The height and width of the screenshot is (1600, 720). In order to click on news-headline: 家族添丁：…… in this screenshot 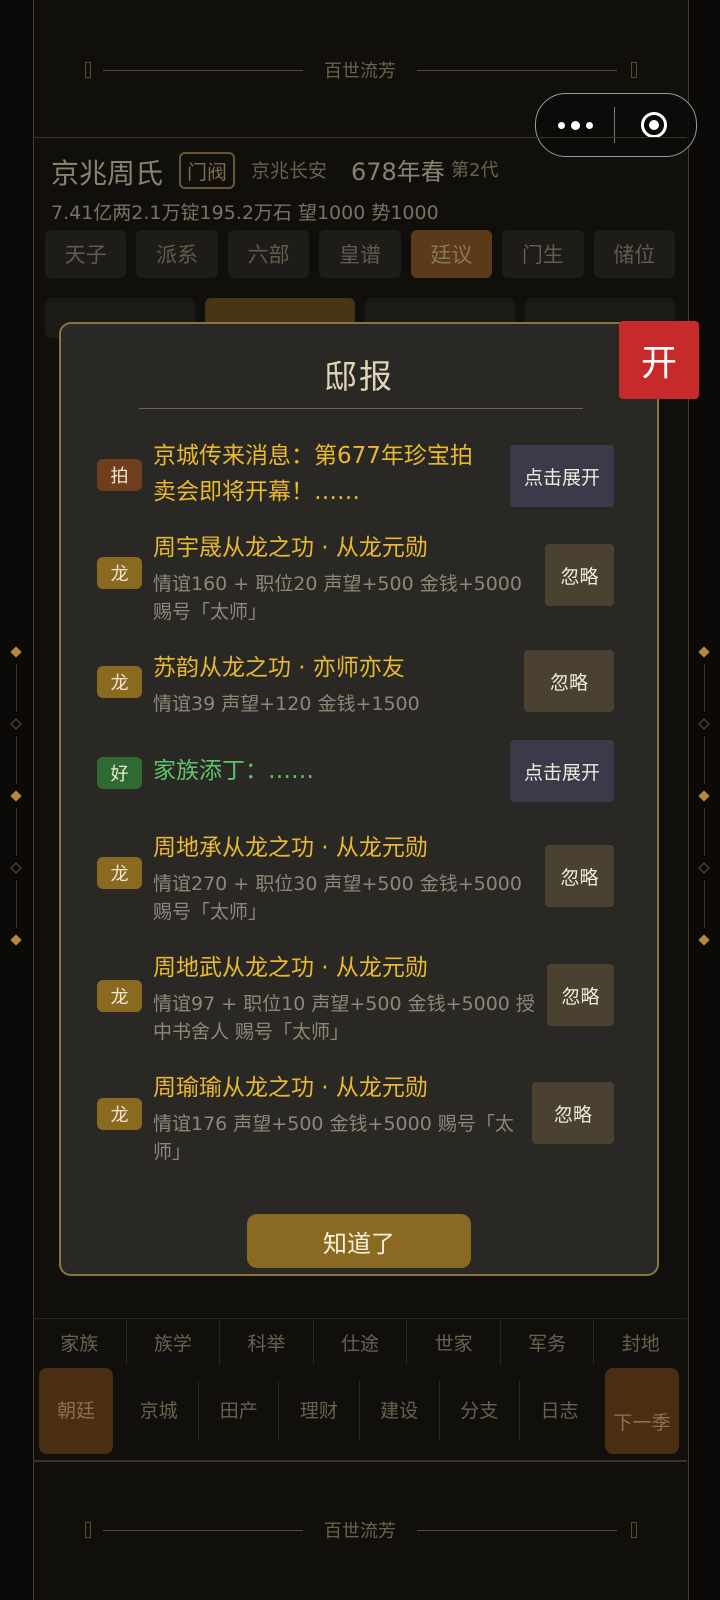, I will do `click(233, 771)`.